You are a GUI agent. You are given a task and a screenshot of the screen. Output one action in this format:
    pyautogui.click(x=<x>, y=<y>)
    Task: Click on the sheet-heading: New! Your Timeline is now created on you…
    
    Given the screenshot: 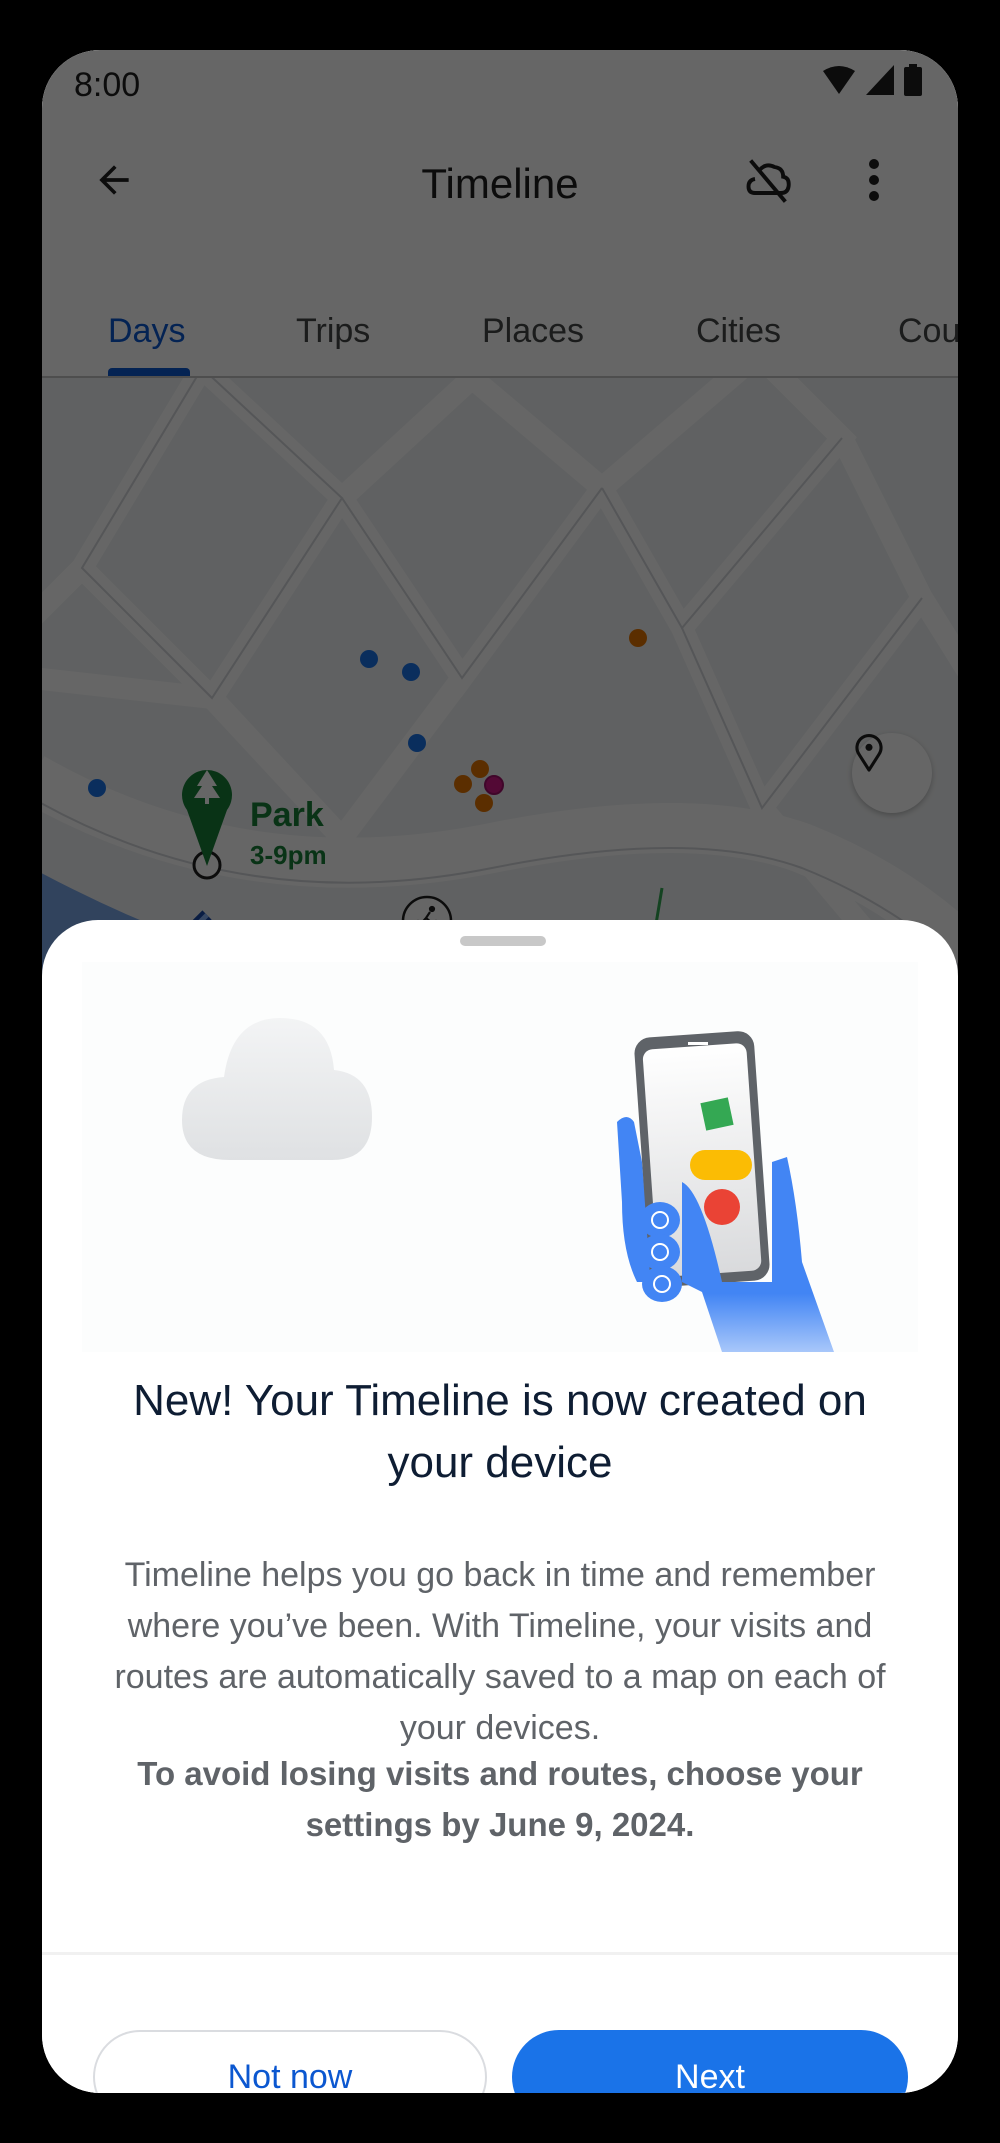 What is the action you would take?
    pyautogui.click(x=500, y=1431)
    